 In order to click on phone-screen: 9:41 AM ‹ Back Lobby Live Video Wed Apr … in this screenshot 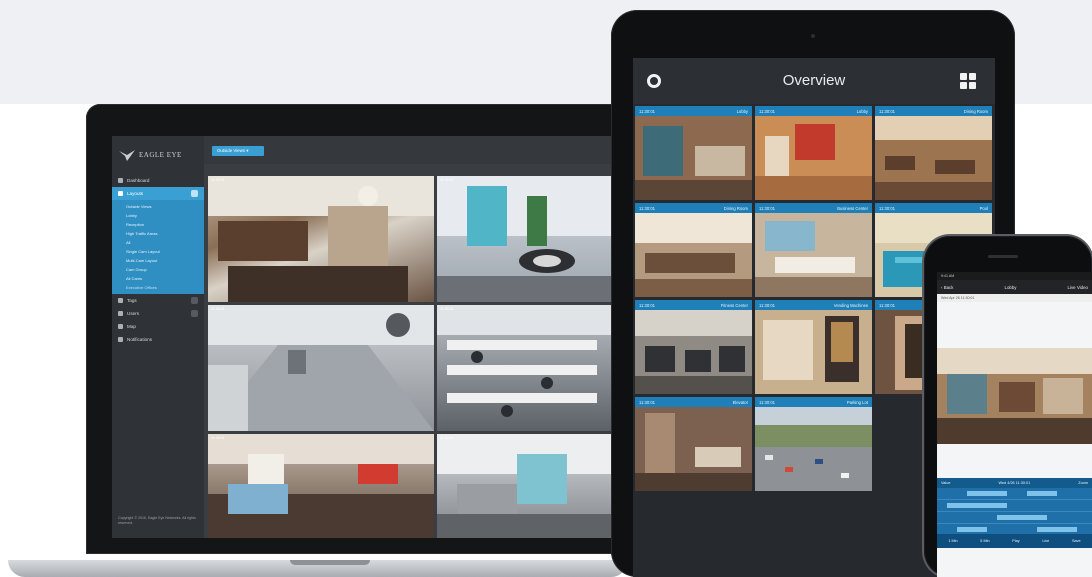, I will do `click(1014, 424)`.